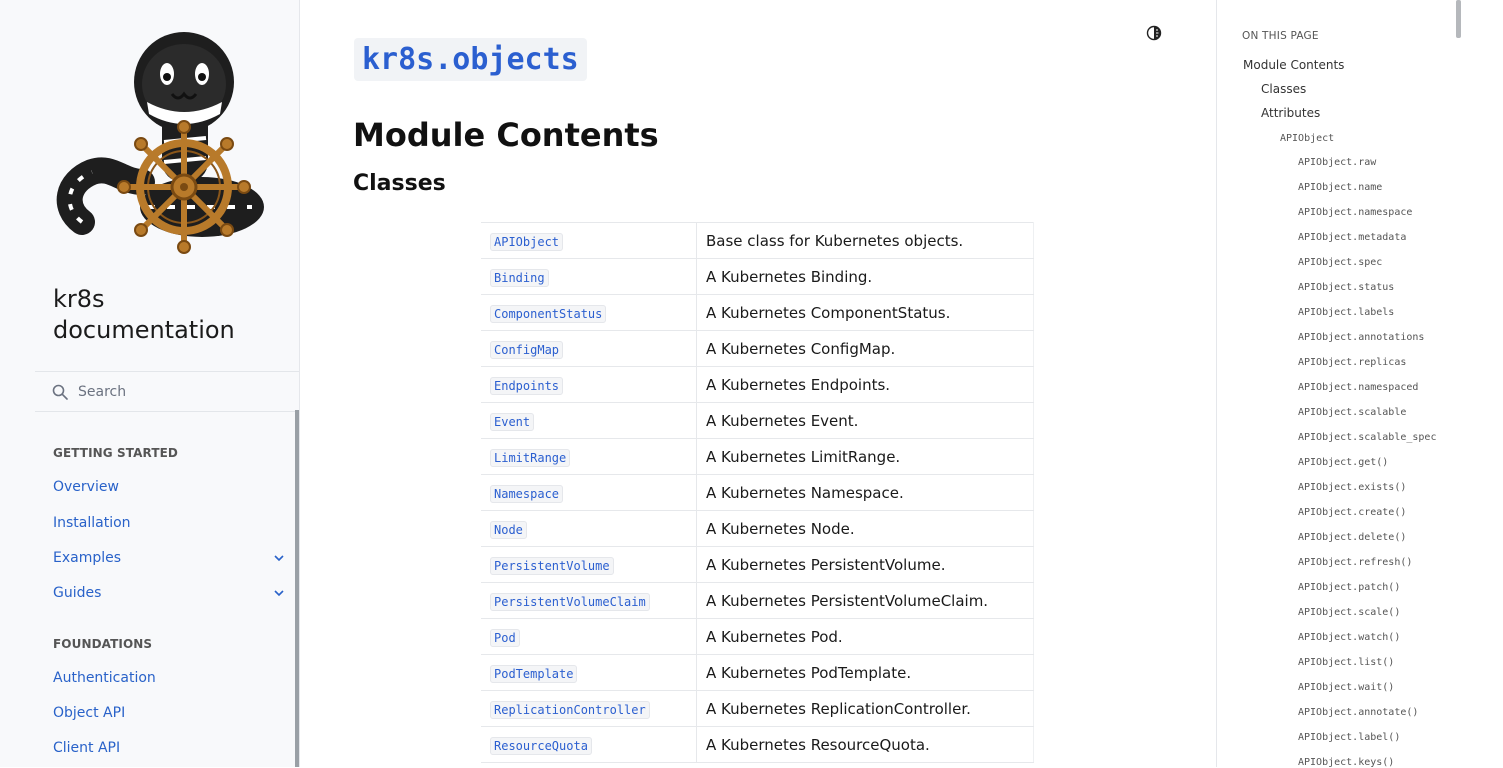 Image resolution: width=1503 pixels, height=768 pixels. I want to click on toc-link-classes: Classes, so click(1283, 89).